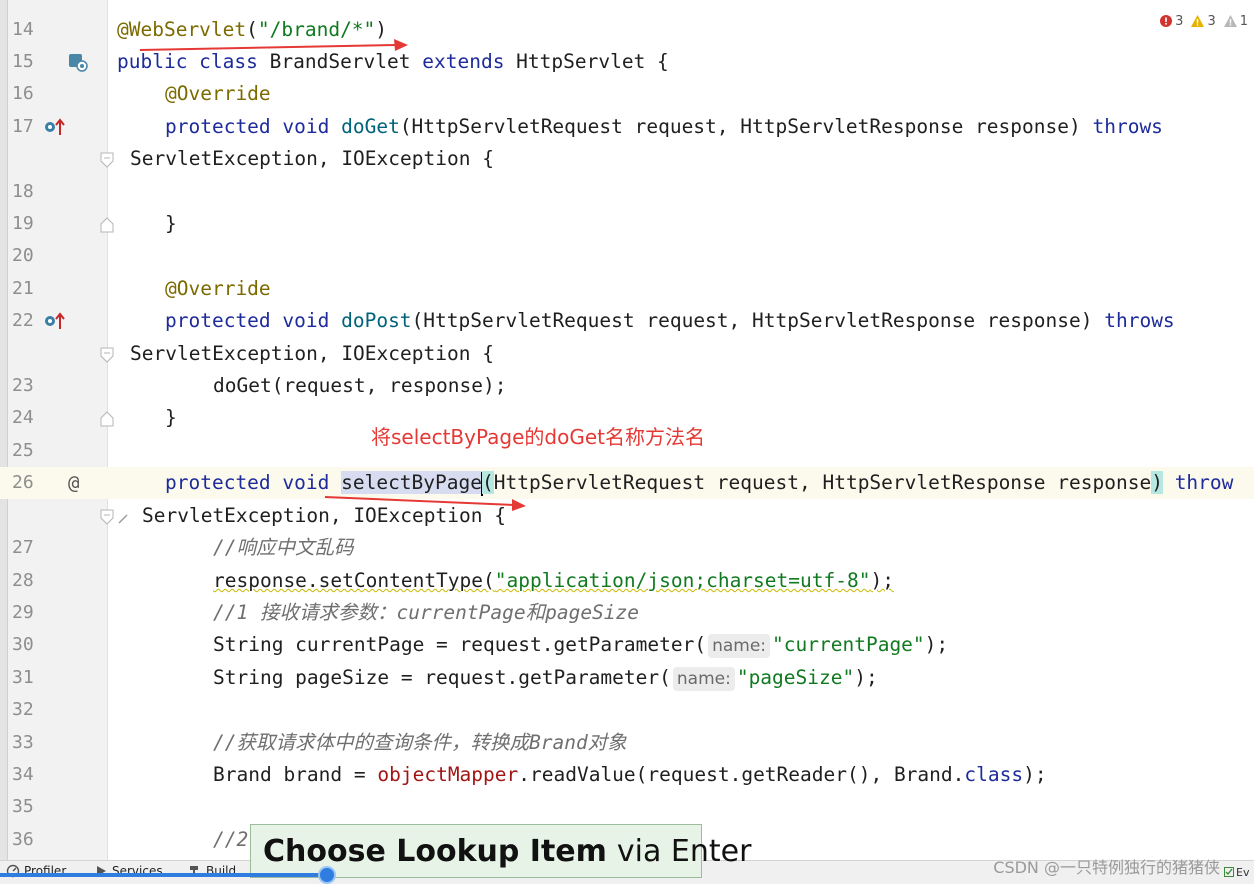 The width and height of the screenshot is (1254, 884). I want to click on event-log-tab: Ev, so click(1239, 872).